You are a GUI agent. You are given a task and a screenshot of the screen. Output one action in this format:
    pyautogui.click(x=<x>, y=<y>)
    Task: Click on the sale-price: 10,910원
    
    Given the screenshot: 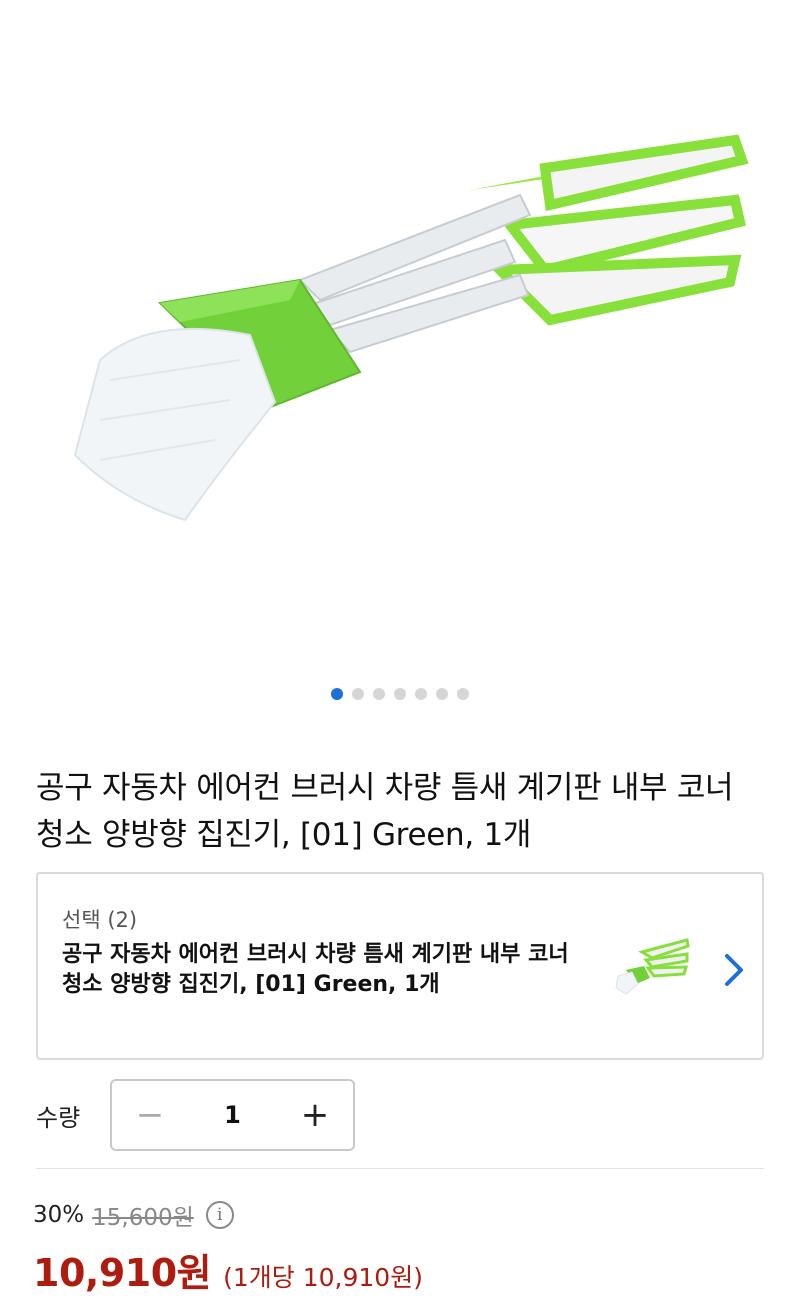 What is the action you would take?
    pyautogui.click(x=122, y=1273)
    